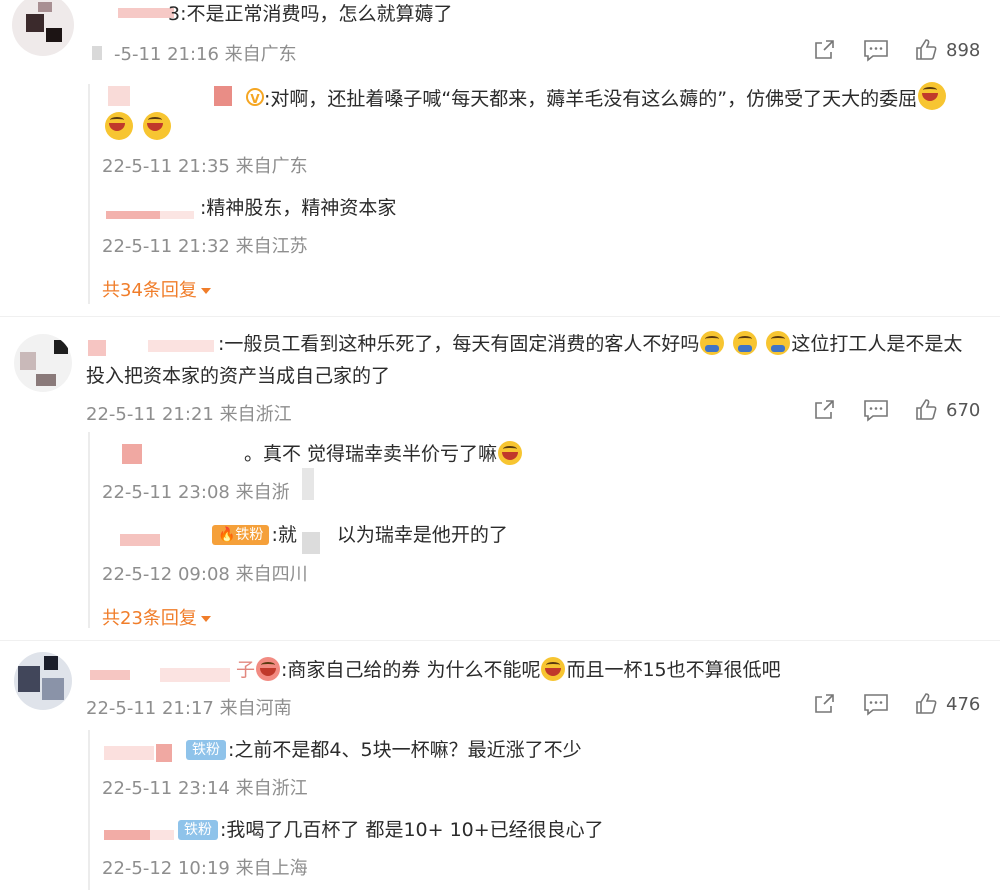 The width and height of the screenshot is (1000, 890). I want to click on username-tail: 3, so click(174, 14).